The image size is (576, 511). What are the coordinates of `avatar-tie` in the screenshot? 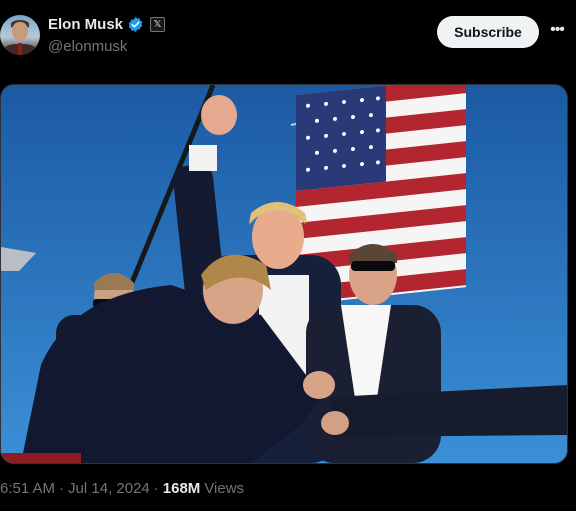 It's located at (20, 49).